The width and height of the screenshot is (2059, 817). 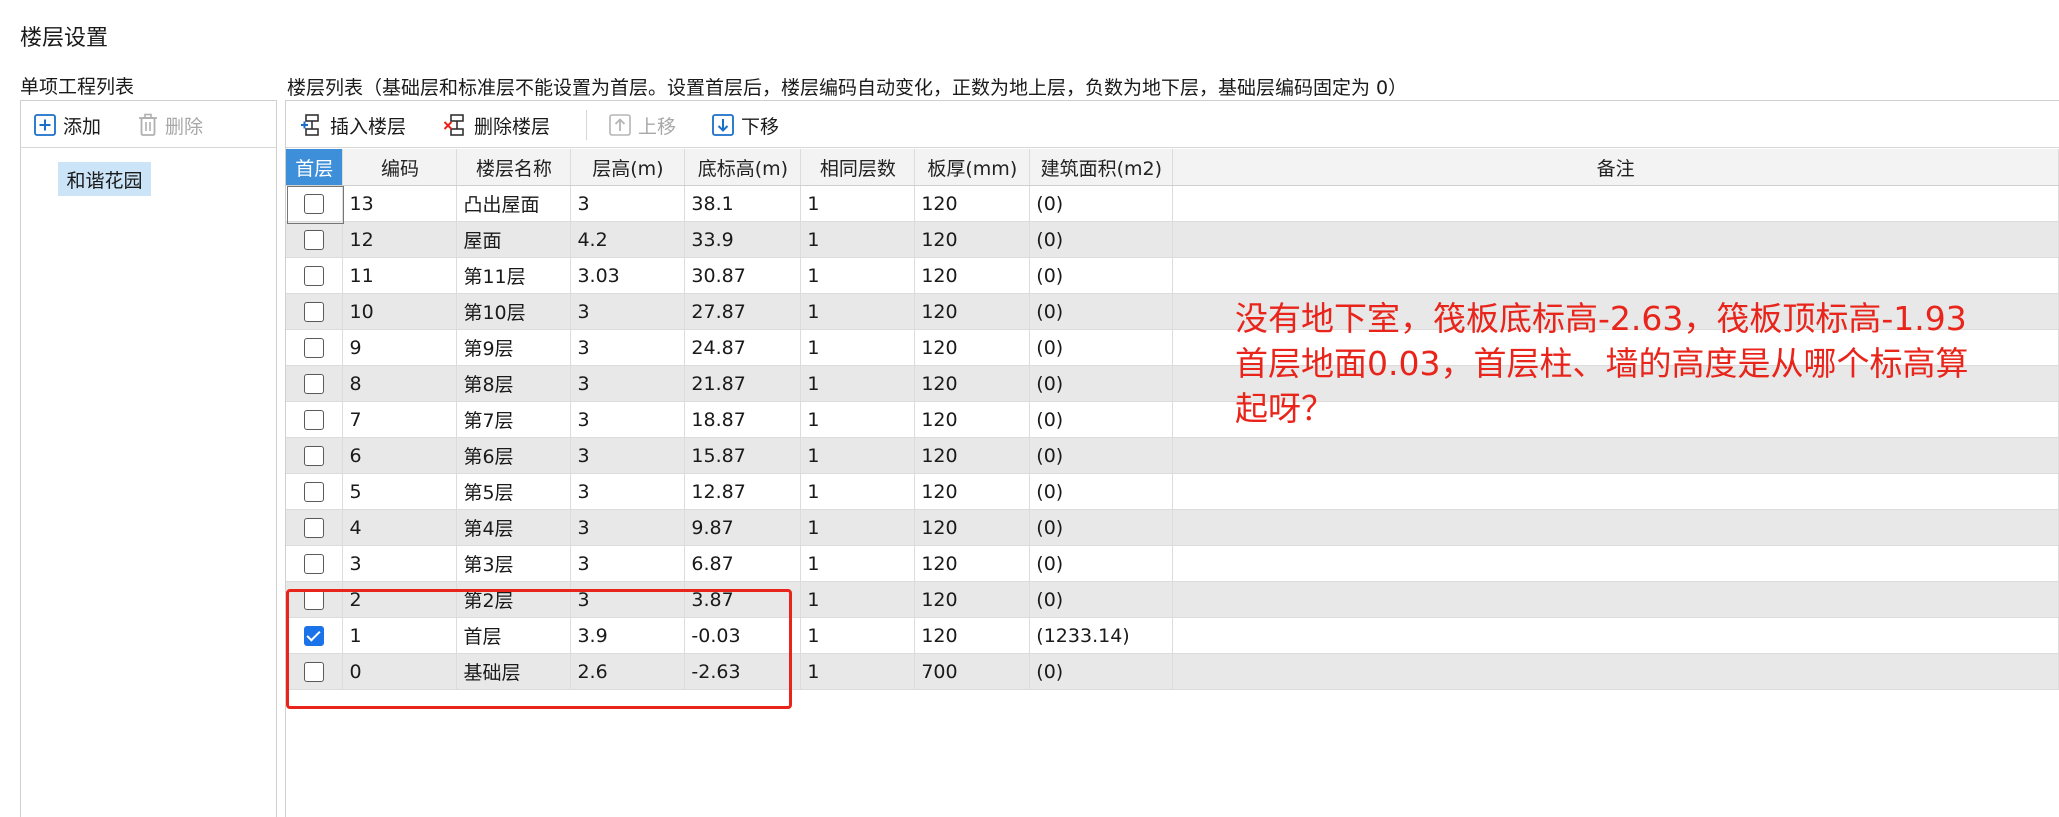 I want to click on table-row: 3 第3层 3 6.87 1 120 (0), so click(x=1172, y=563).